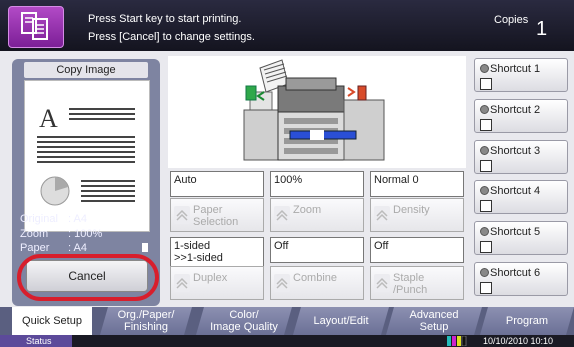 The height and width of the screenshot is (347, 574). I want to click on duplex-value-line2: >>1-sided, so click(198, 258).